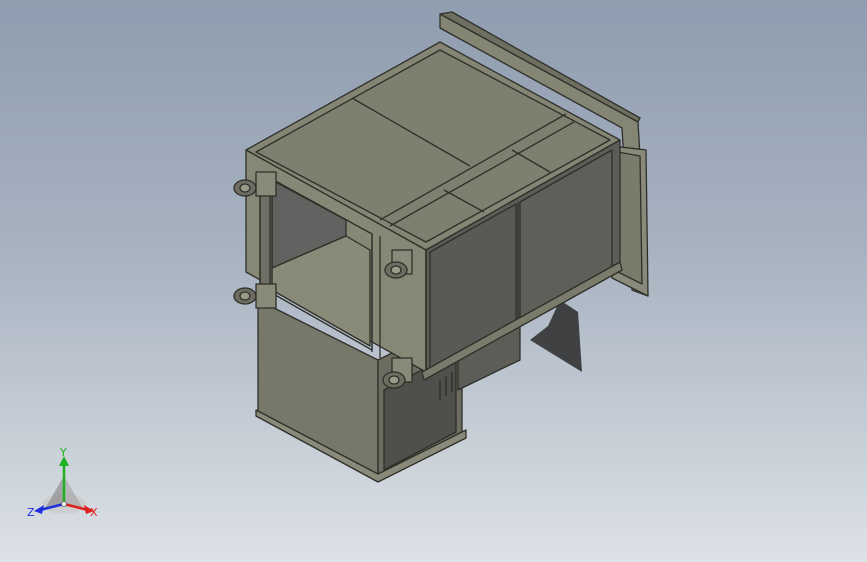 The height and width of the screenshot is (562, 867). Describe the element at coordinates (62, 483) in the screenshot. I see `axis-triad: Y X Z` at that location.